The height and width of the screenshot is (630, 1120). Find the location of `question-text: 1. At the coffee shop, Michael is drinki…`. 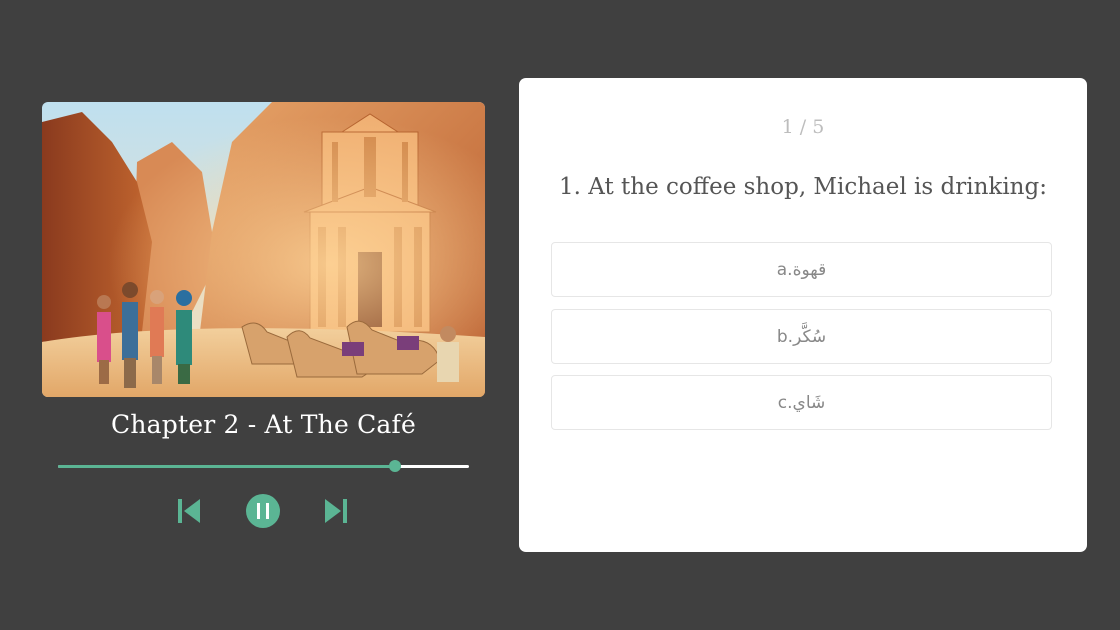

question-text: 1. At the coffee shop, Michael is drinki… is located at coordinates (803, 187).